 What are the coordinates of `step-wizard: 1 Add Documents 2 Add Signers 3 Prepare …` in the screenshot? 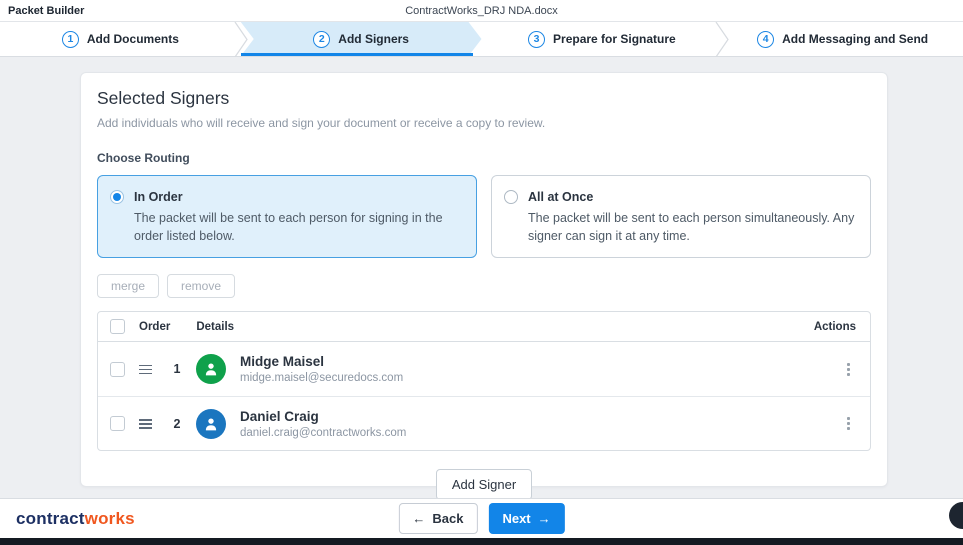 It's located at (481, 39).